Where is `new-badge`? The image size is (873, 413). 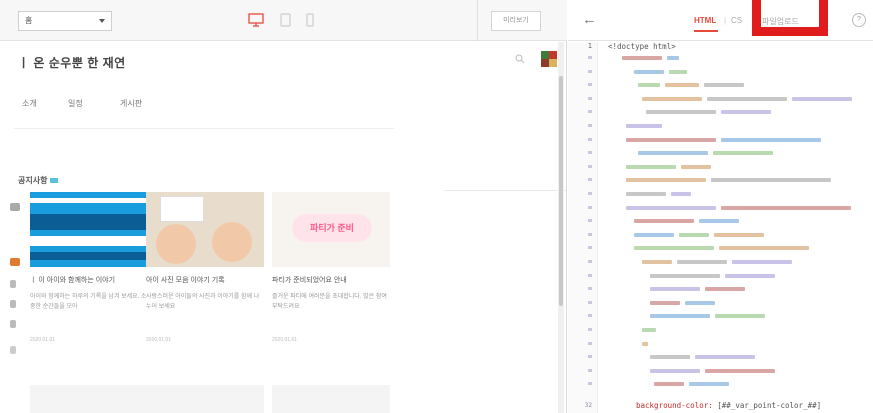 new-badge is located at coordinates (54, 181).